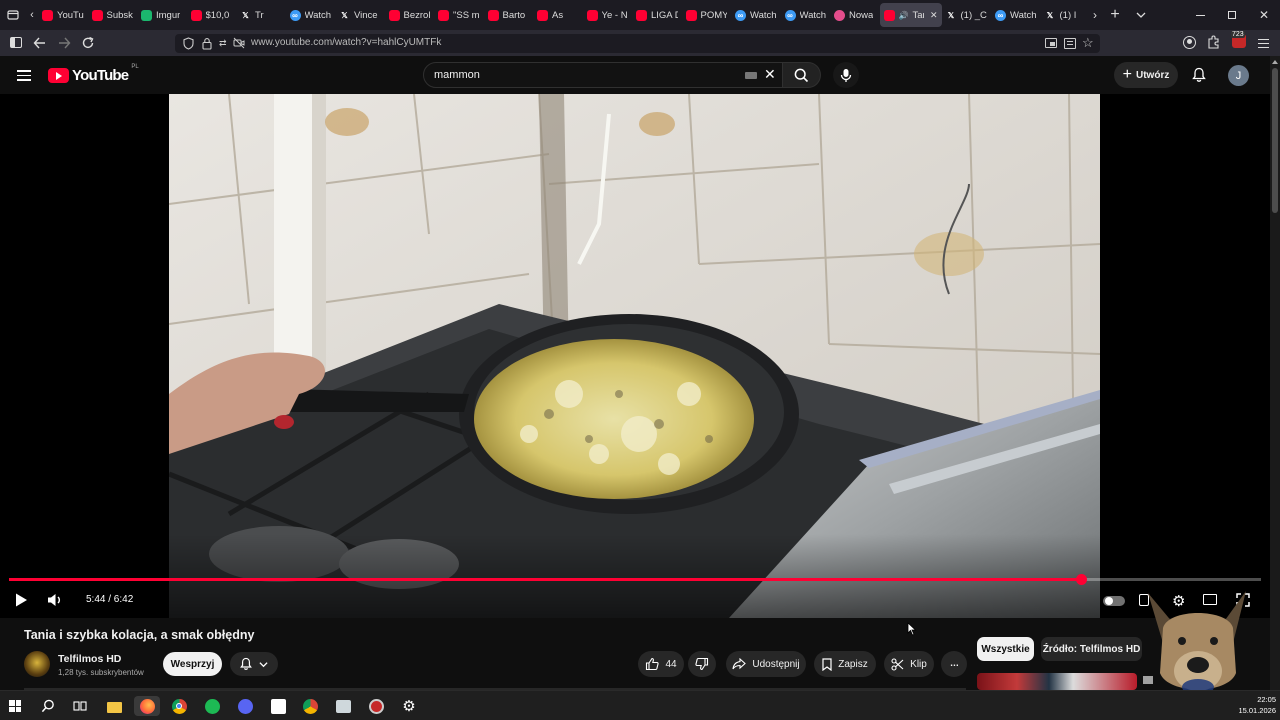  I want to click on share-button: Udostępnij, so click(766, 664).